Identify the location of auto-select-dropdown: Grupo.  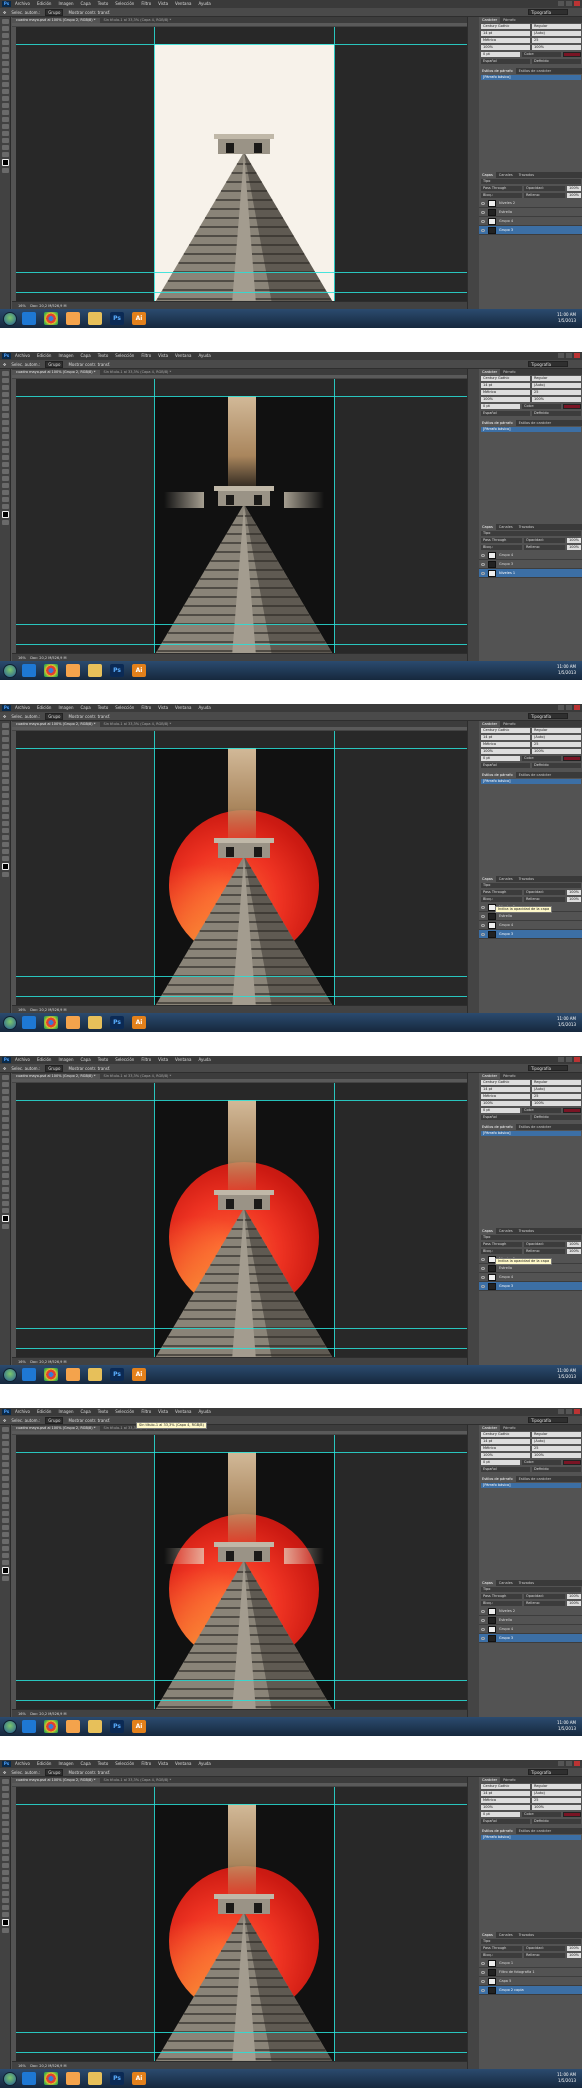
(54, 1420).